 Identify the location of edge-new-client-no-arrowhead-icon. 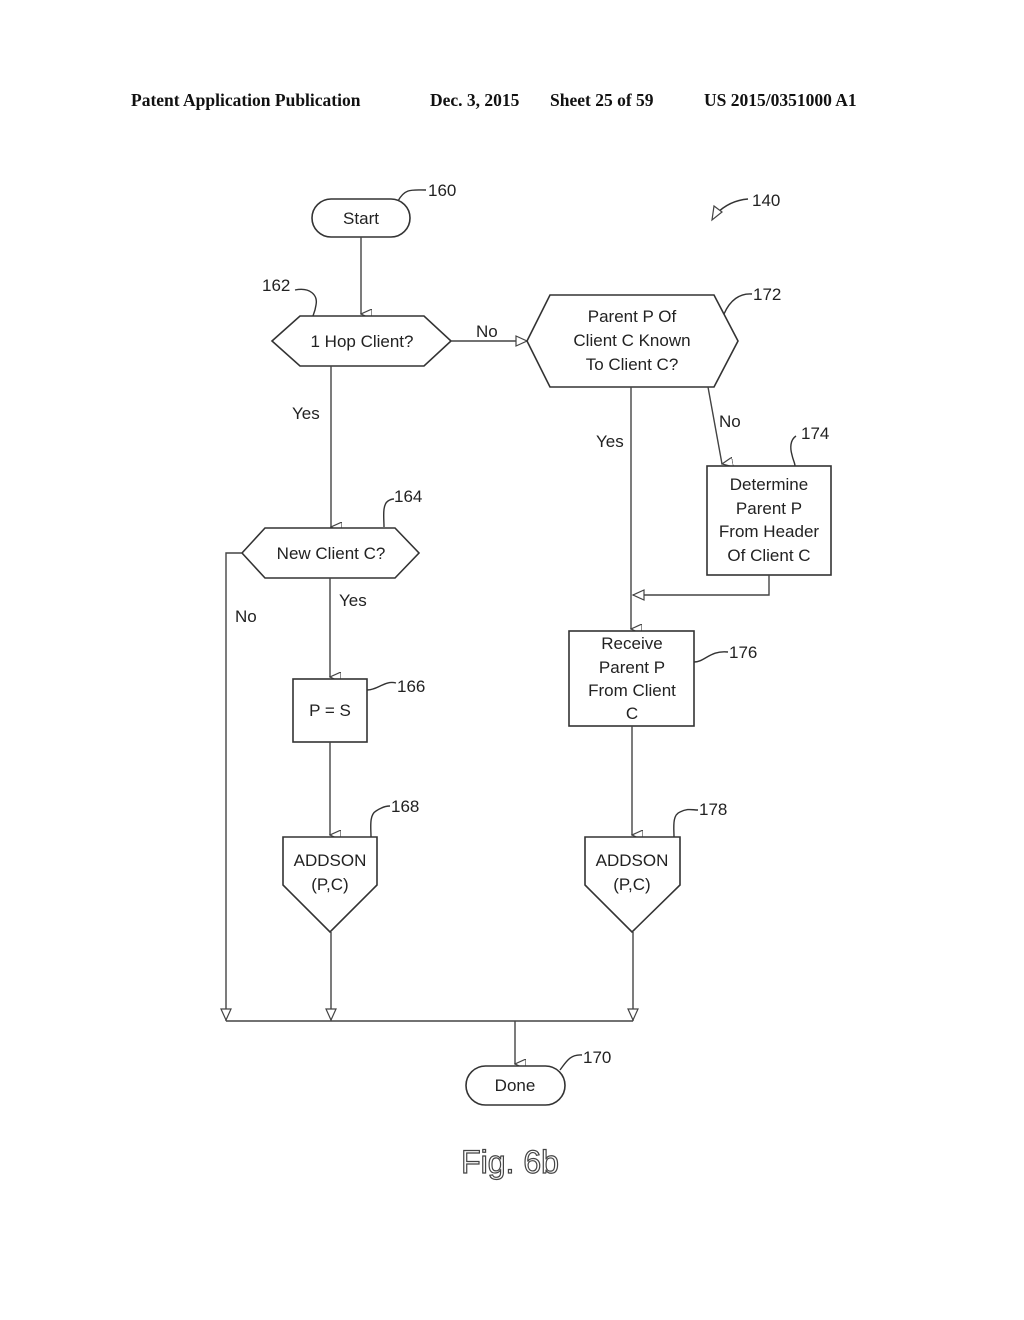
(226, 1015).